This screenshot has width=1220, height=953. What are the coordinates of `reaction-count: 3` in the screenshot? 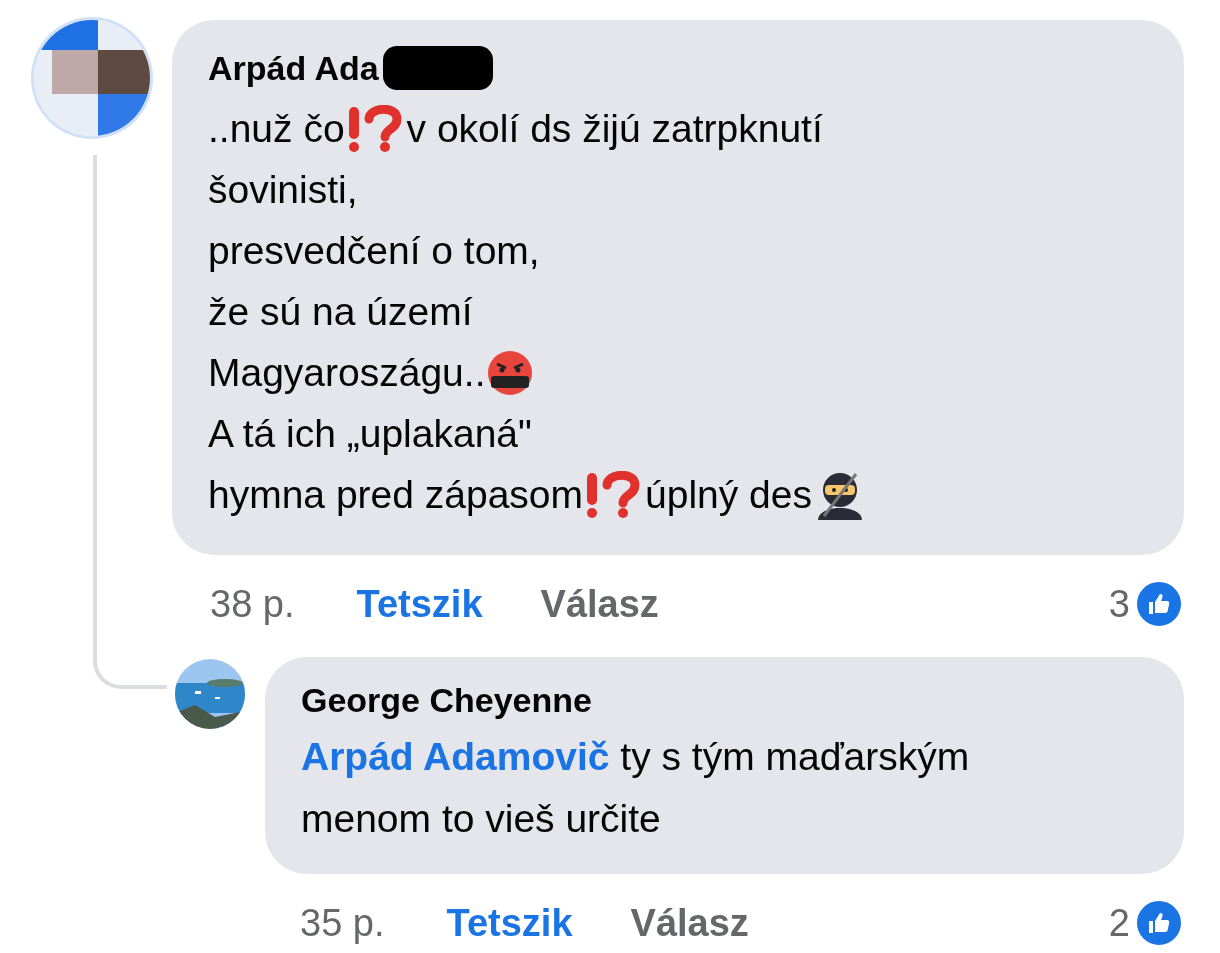 It's located at (1119, 604).